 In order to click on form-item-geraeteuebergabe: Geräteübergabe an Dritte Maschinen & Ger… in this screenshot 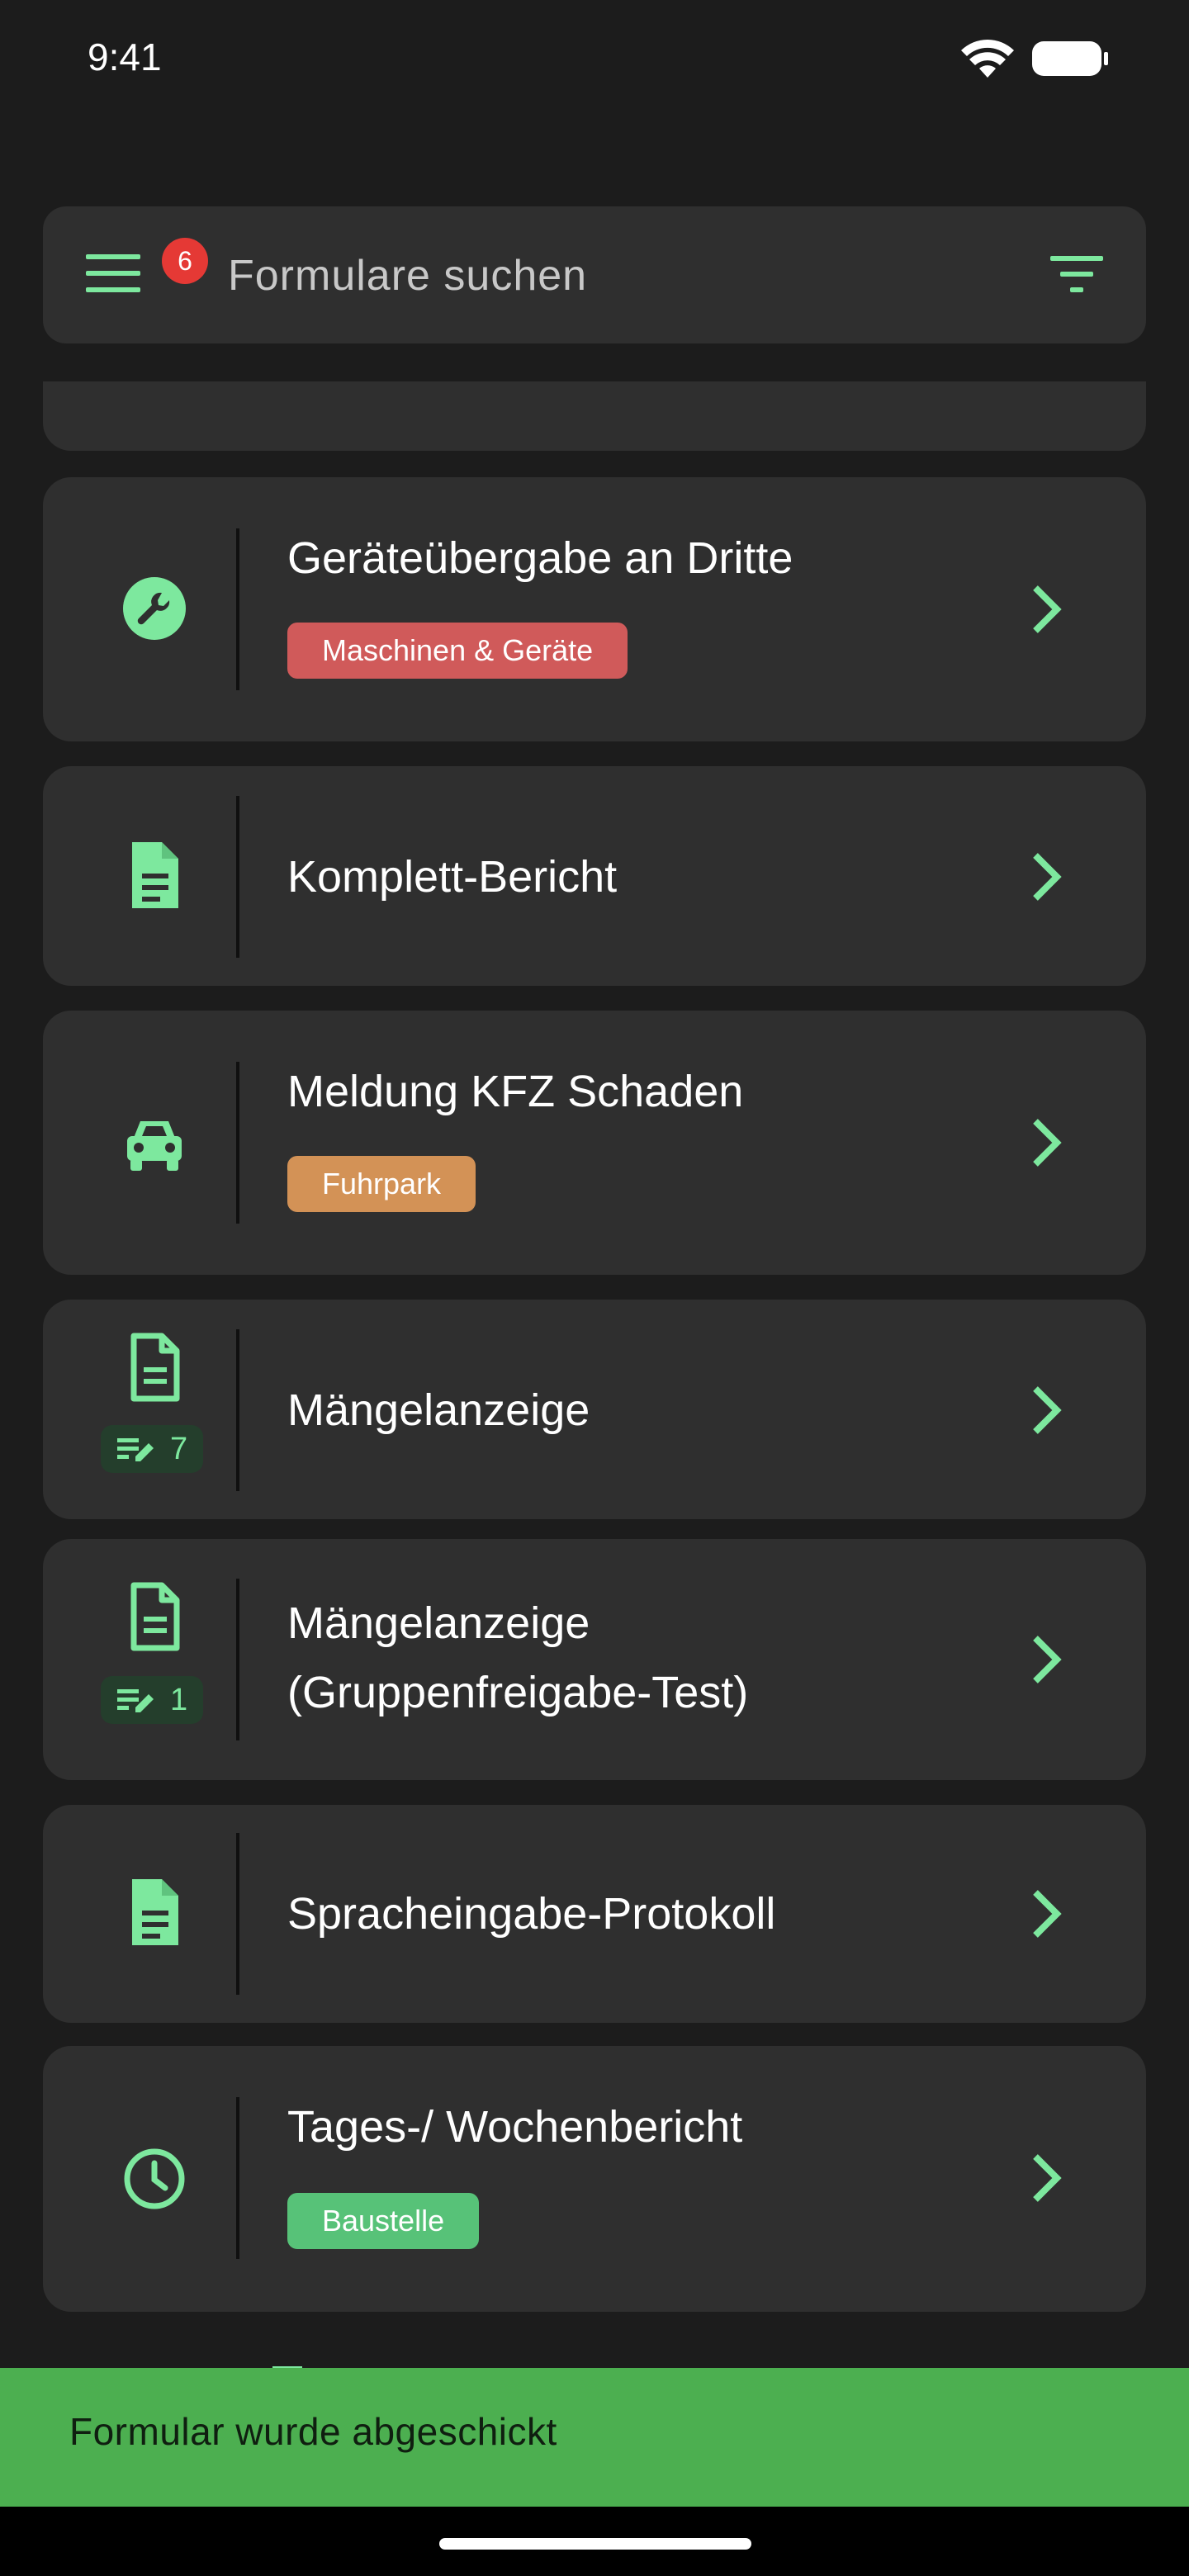, I will do `click(594, 609)`.